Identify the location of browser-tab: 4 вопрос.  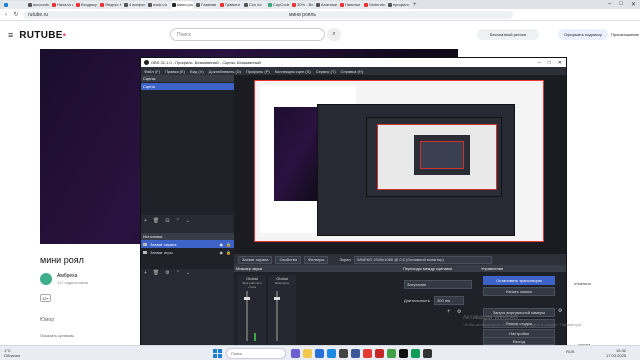
(134, 4).